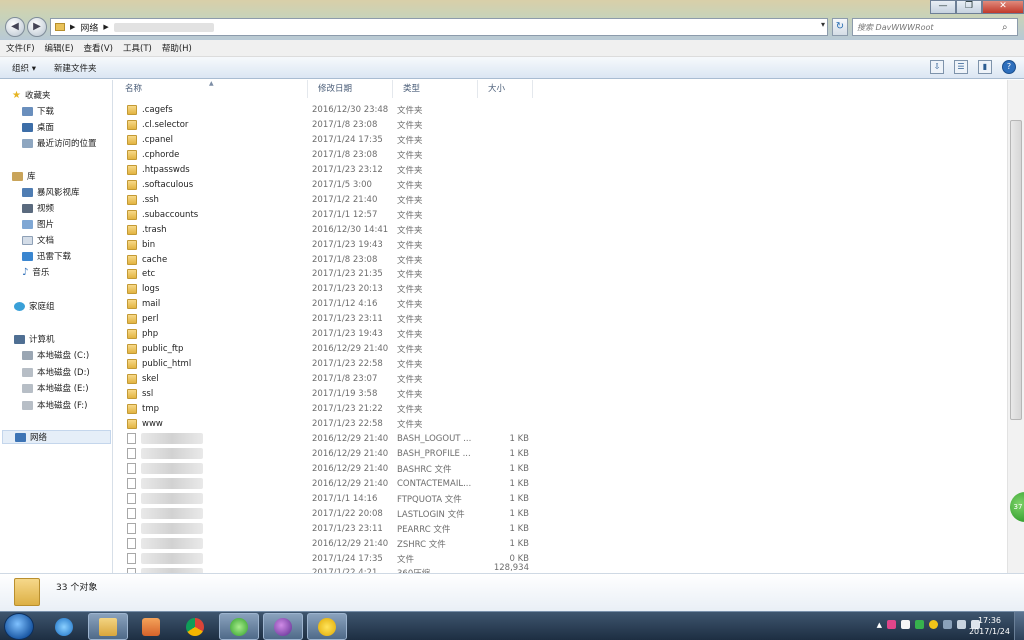 This screenshot has height=640, width=1024. I want to click on file-row: bin 2017/1/23 19:43 文件夹, so click(325, 245).